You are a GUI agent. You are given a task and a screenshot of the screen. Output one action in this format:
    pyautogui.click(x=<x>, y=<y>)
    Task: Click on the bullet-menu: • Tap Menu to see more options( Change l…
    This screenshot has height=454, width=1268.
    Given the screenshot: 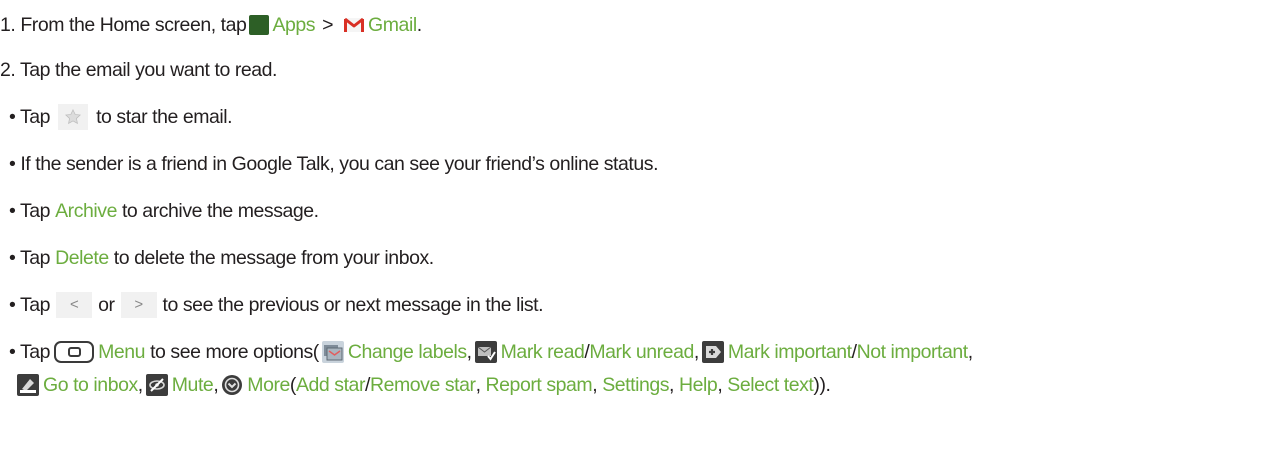 What is the action you would take?
    pyautogui.click(x=491, y=352)
    